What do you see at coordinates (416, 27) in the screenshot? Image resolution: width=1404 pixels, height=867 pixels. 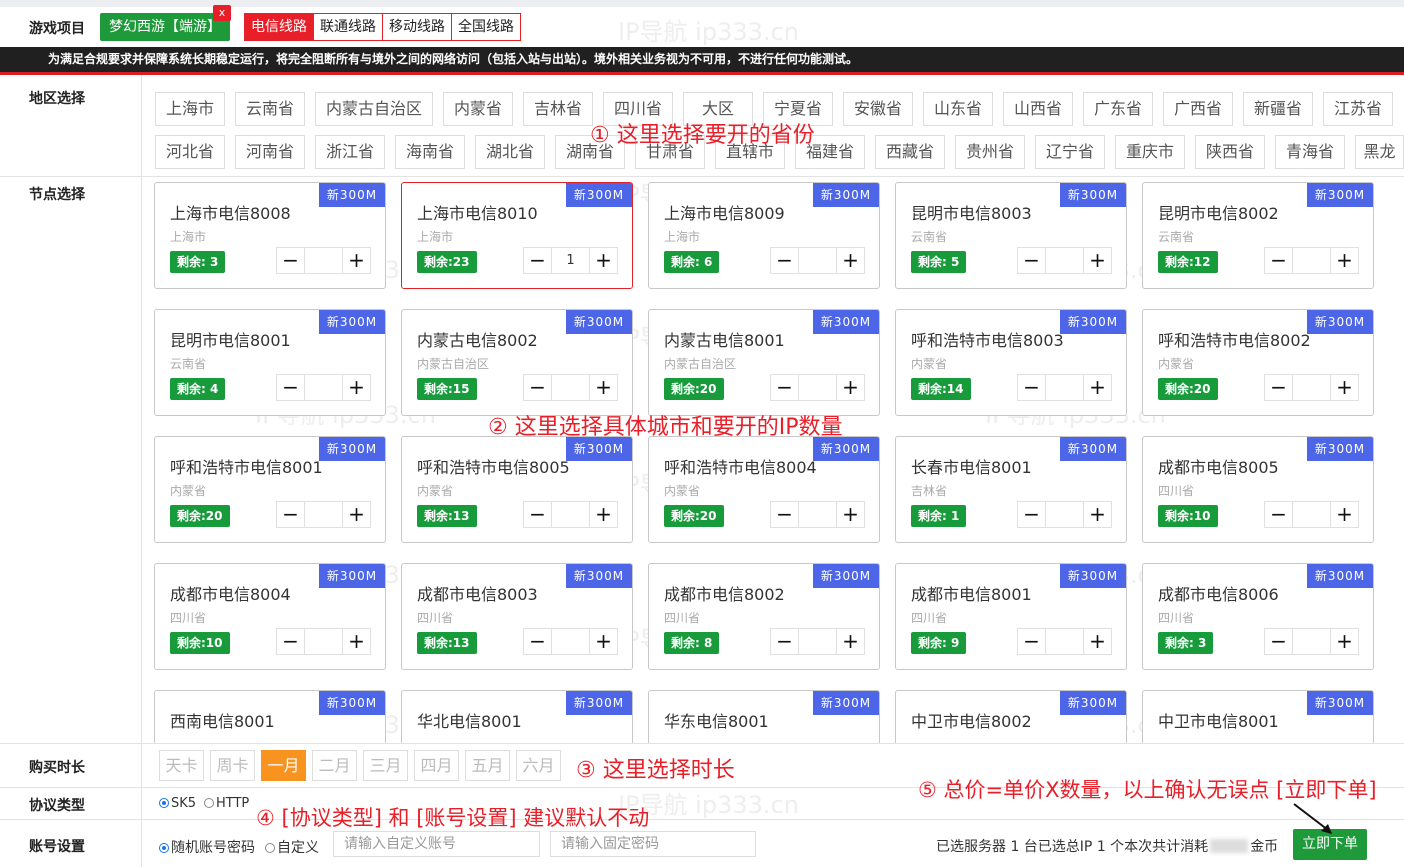 I see `line-tab-2: 移动线路` at bounding box center [416, 27].